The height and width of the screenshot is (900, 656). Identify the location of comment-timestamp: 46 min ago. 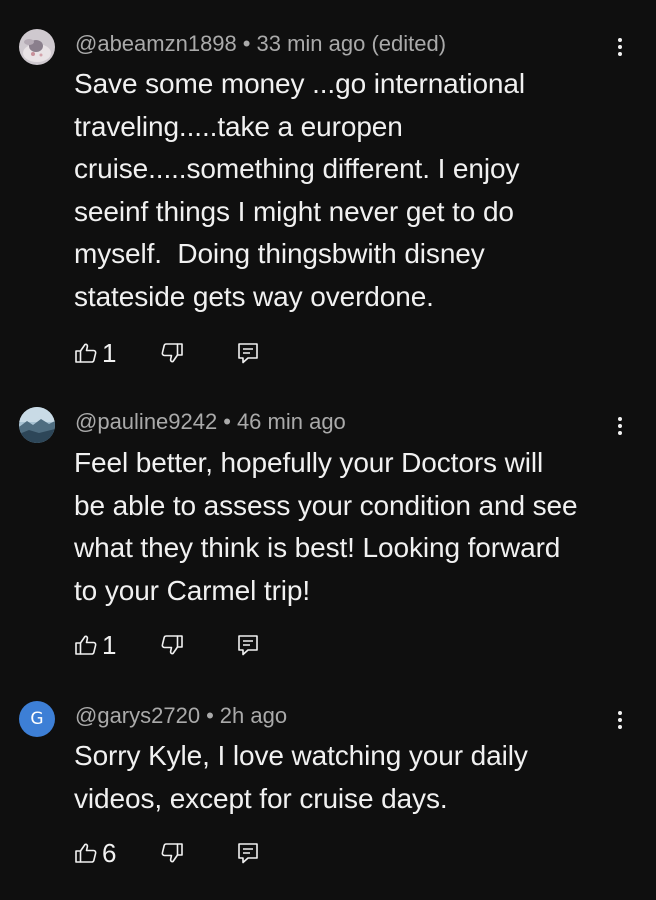
(291, 421).